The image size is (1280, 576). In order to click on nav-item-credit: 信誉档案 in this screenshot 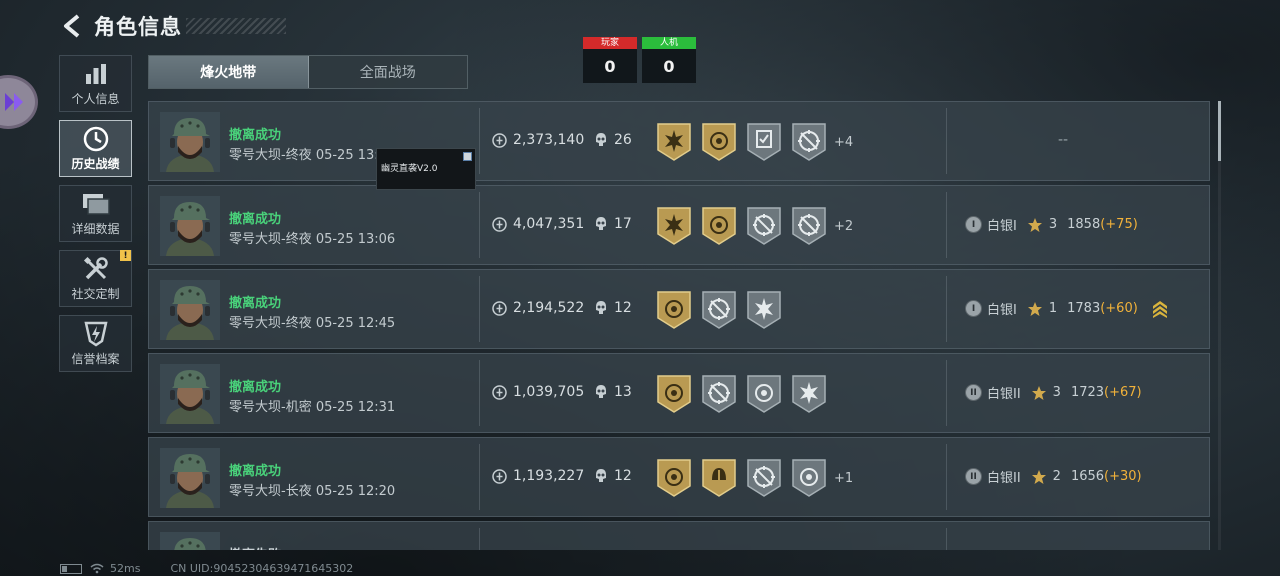, I will do `click(95, 343)`.